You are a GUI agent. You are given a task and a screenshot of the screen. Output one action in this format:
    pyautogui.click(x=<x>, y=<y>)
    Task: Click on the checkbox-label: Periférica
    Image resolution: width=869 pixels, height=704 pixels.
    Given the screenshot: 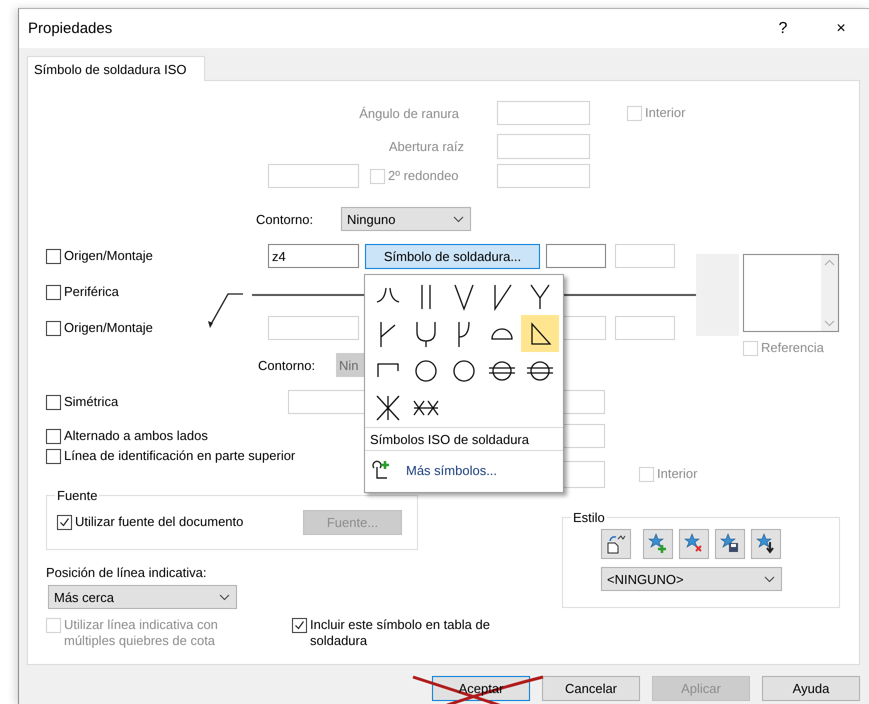 What is the action you would take?
    pyautogui.click(x=91, y=292)
    